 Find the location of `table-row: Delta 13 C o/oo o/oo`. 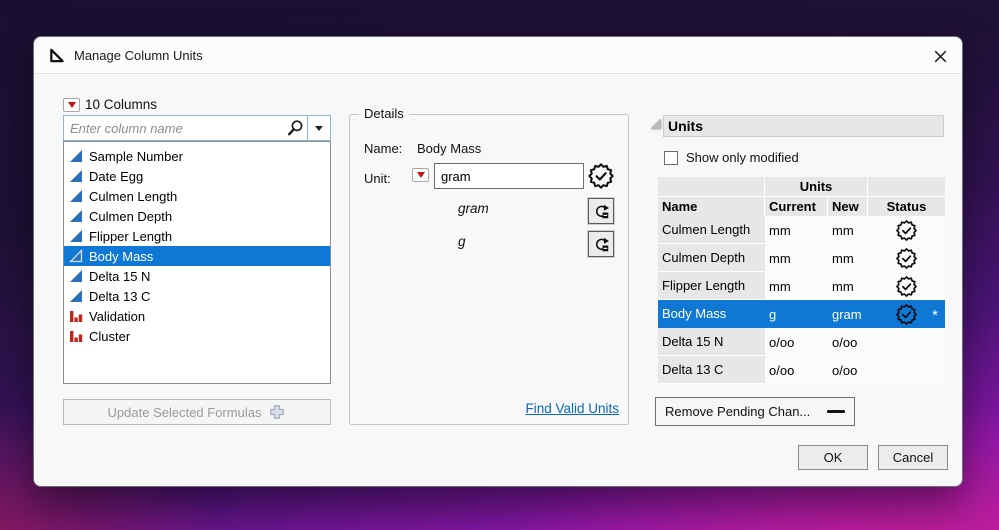

table-row: Delta 13 C o/oo o/oo is located at coordinates (801, 370).